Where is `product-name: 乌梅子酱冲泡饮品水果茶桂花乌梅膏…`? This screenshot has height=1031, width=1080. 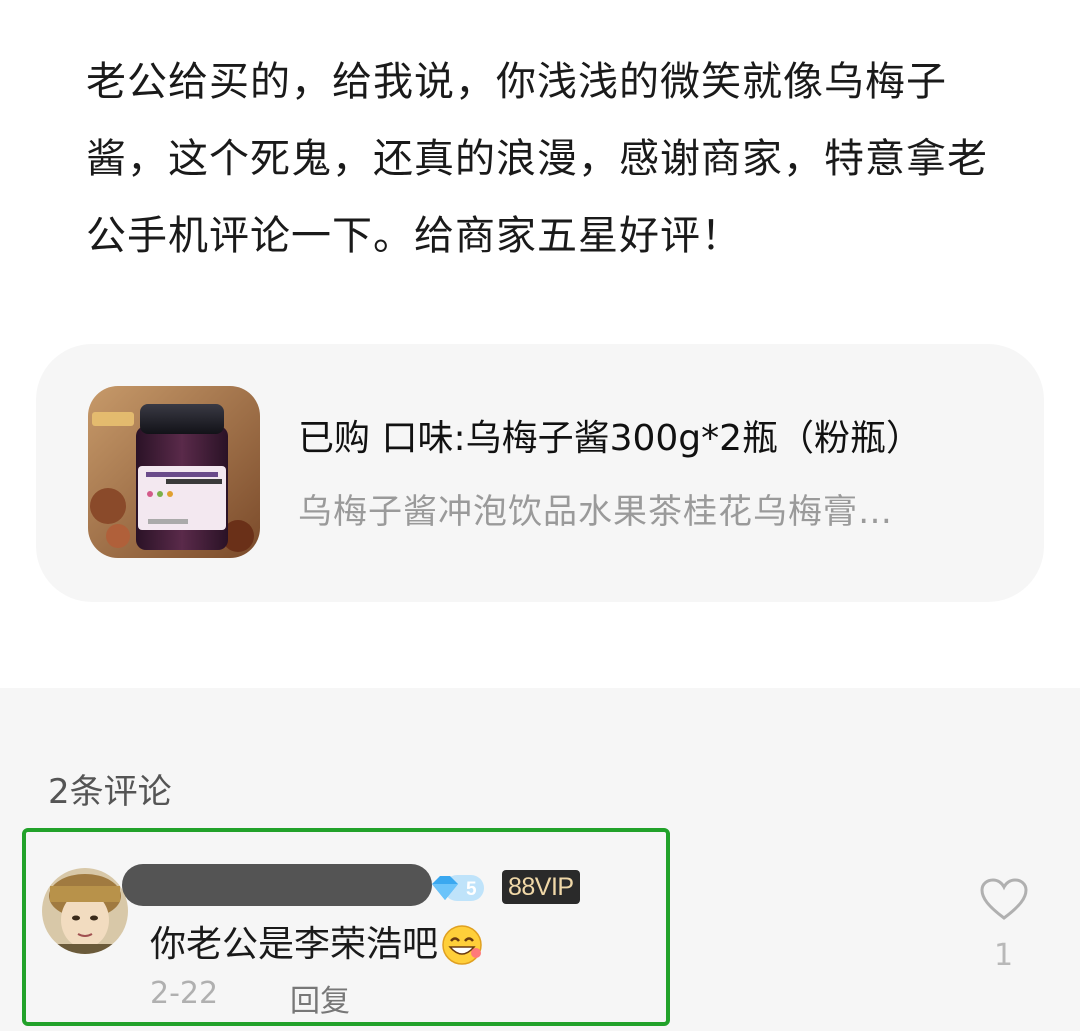
product-name: 乌梅子酱冲泡饮品水果茶桂花乌梅膏… is located at coordinates (638, 512).